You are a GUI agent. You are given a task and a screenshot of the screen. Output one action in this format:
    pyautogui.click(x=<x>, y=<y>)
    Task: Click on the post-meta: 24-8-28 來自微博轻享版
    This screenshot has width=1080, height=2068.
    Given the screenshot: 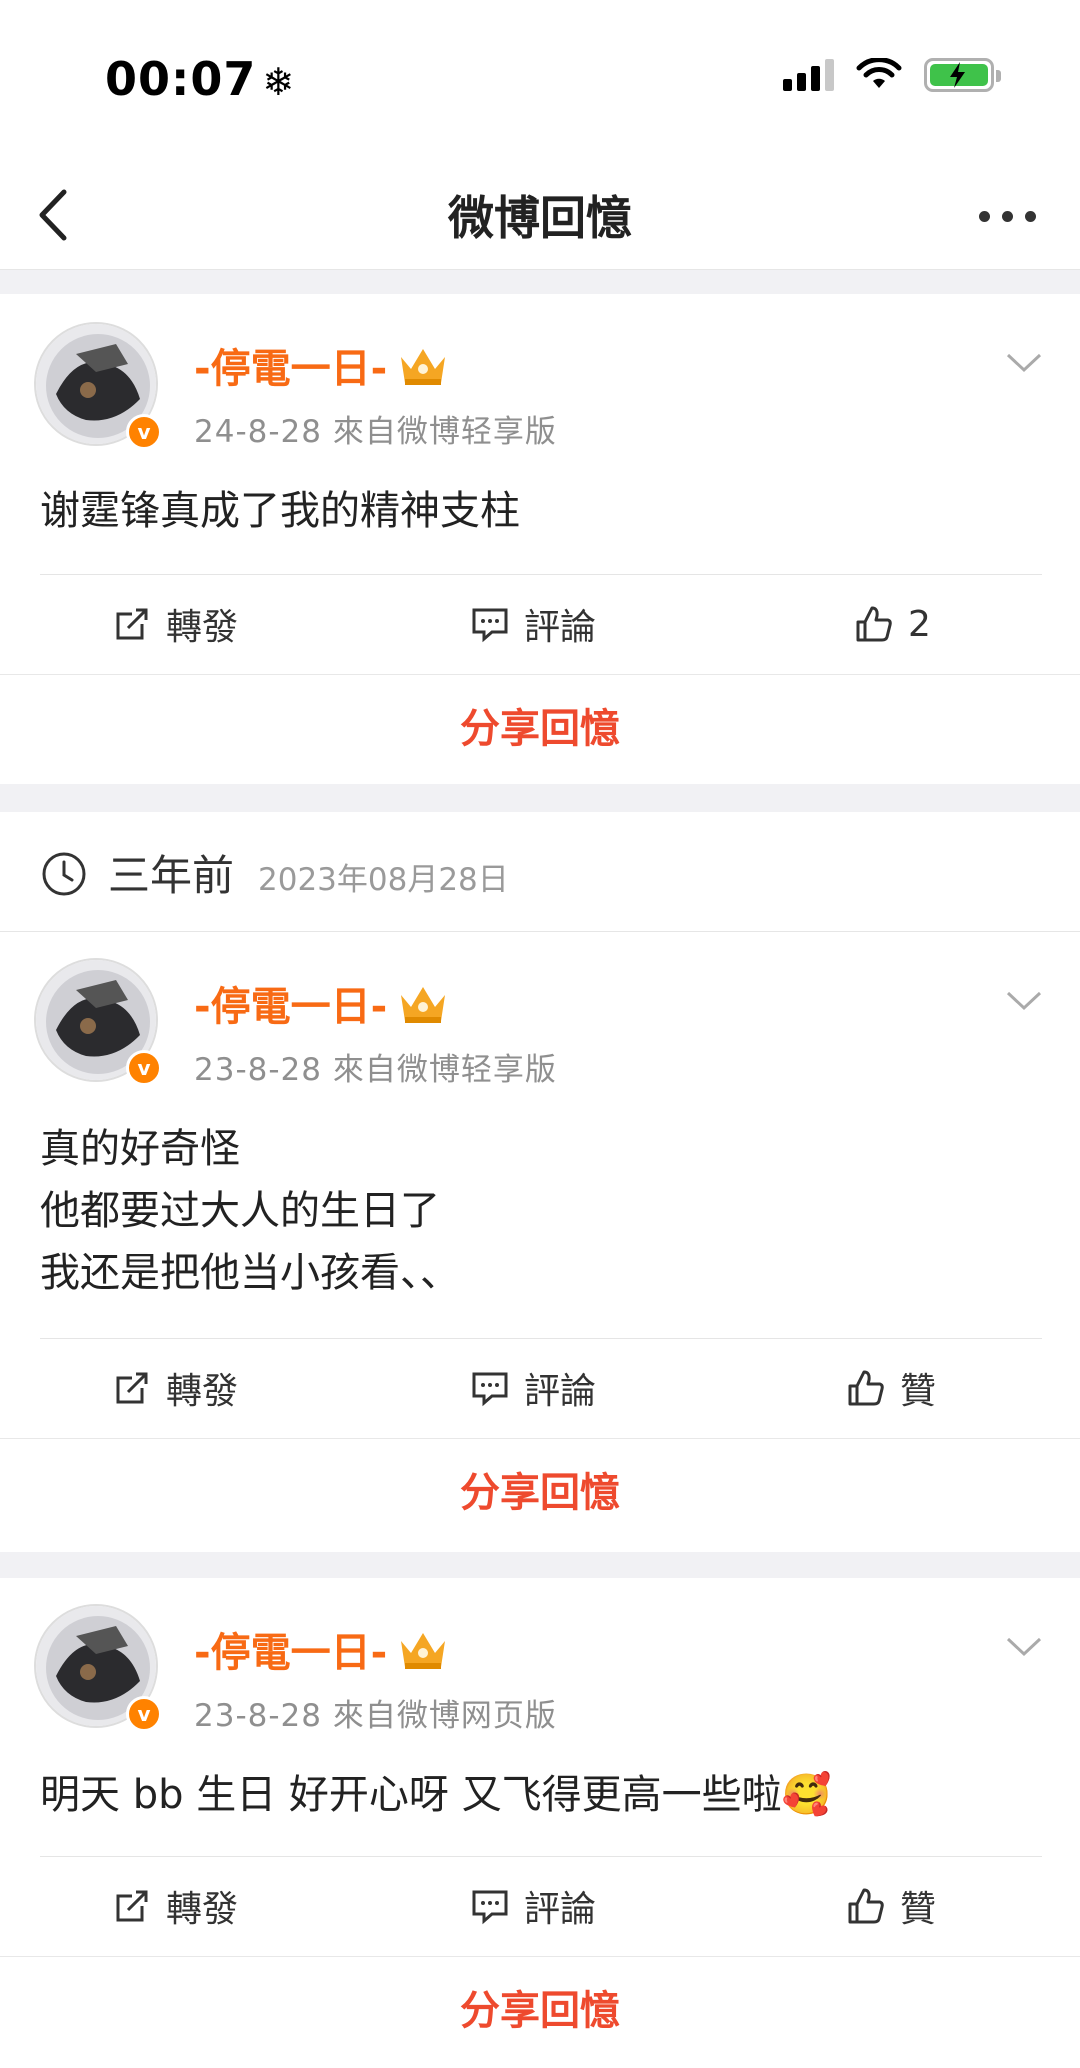 What is the action you would take?
    pyautogui.click(x=375, y=432)
    